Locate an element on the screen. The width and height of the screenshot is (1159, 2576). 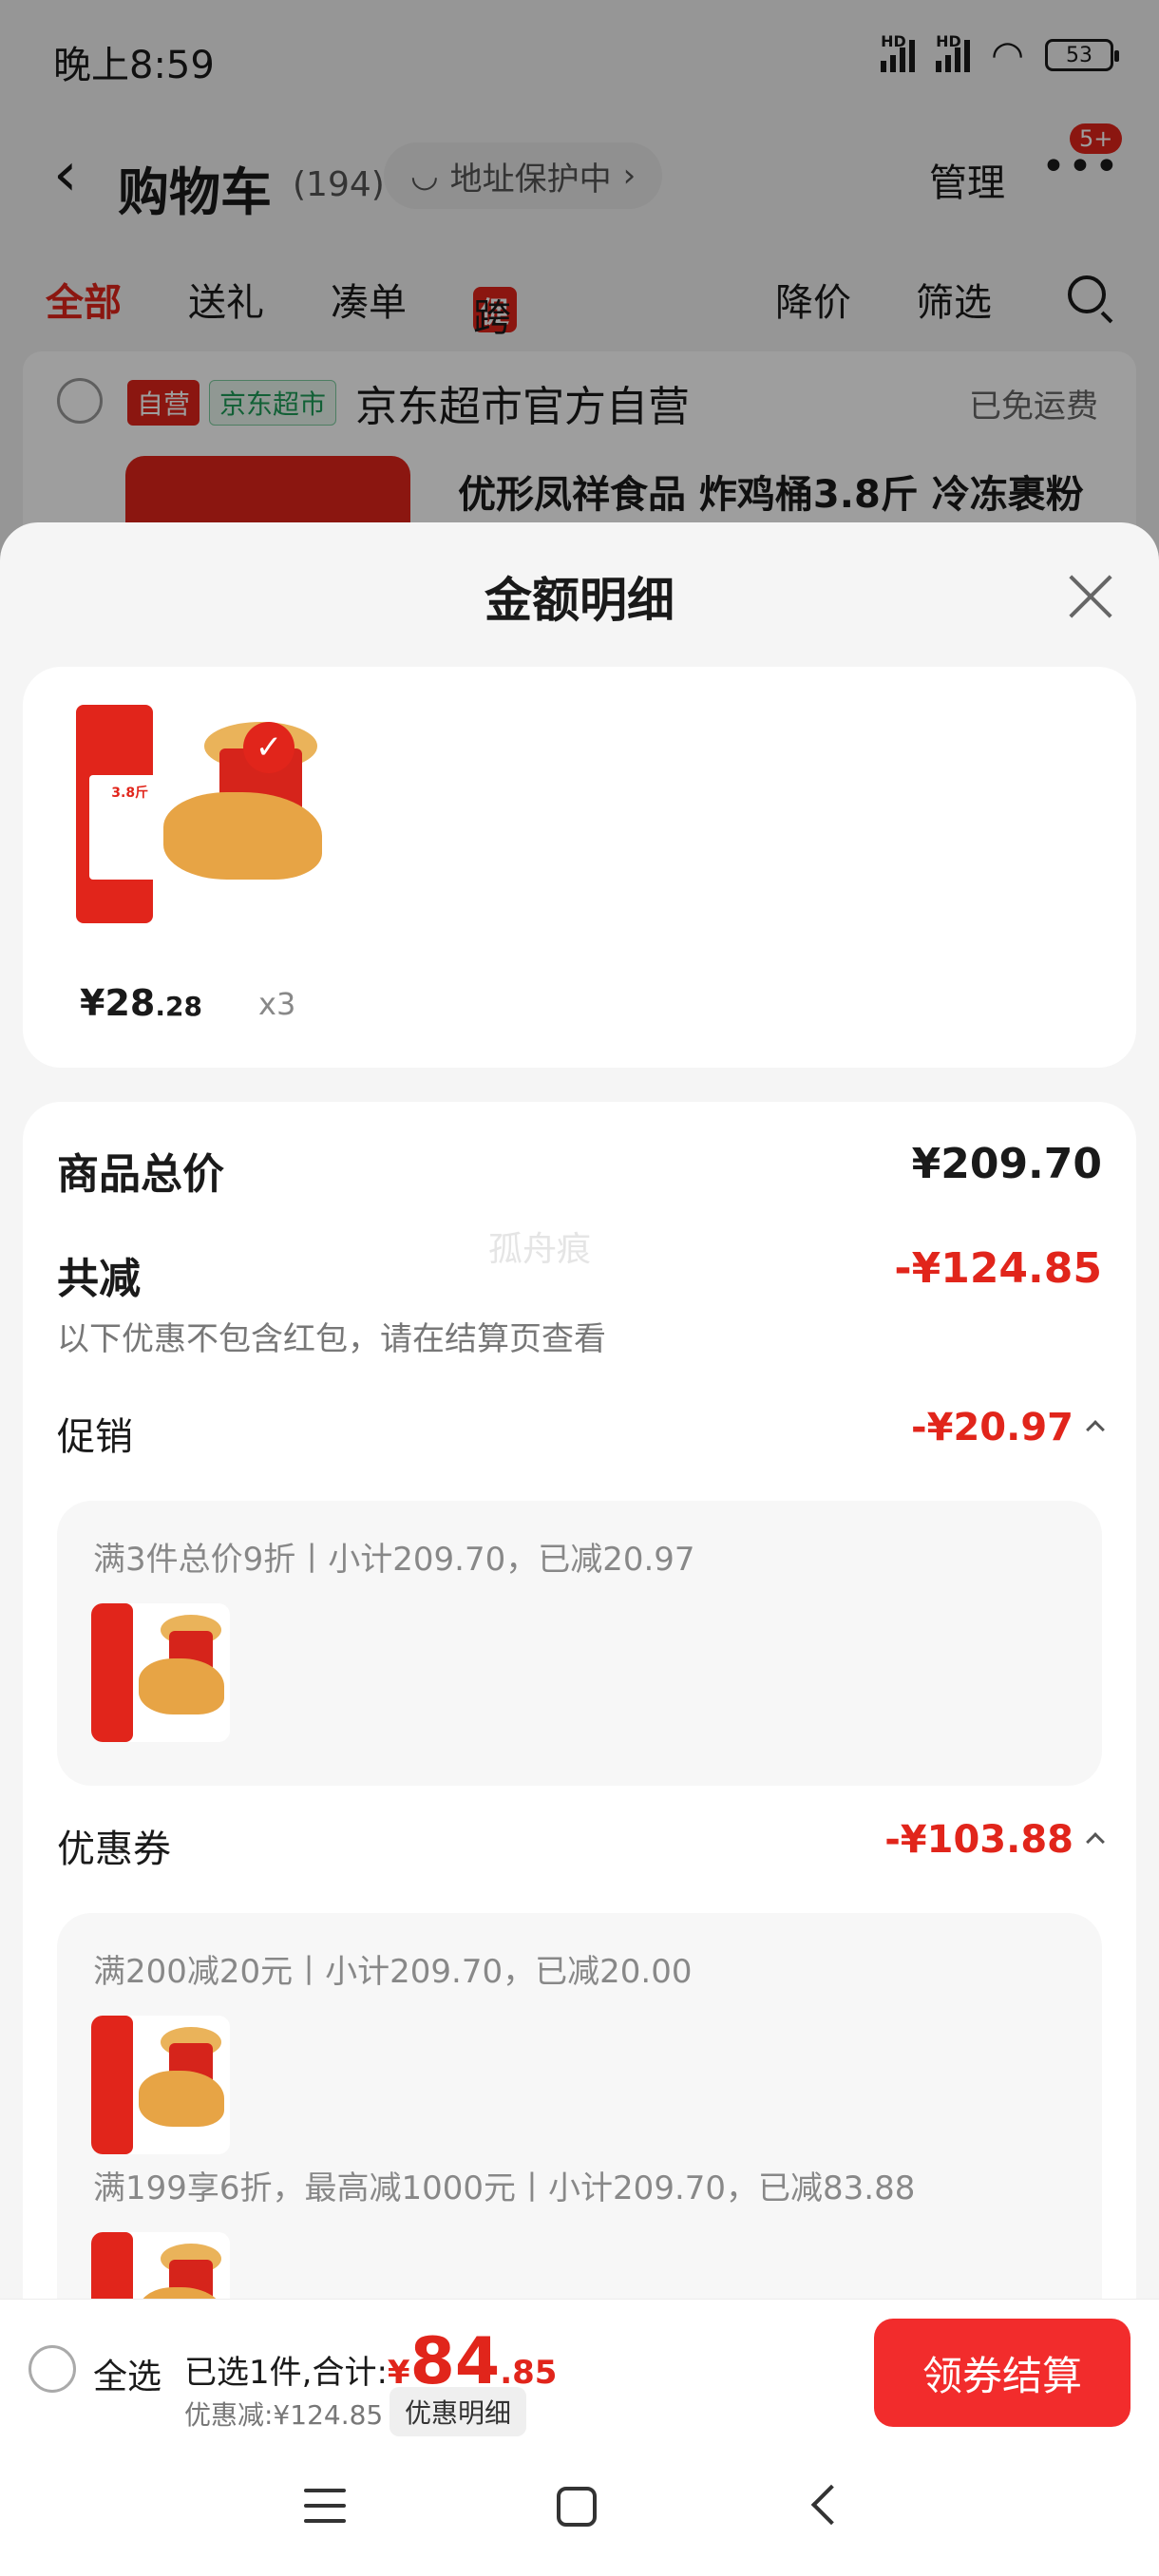
promo-detail-box: 满3件总价9折丨小计209.70，已减20.97 is located at coordinates (579, 1643).